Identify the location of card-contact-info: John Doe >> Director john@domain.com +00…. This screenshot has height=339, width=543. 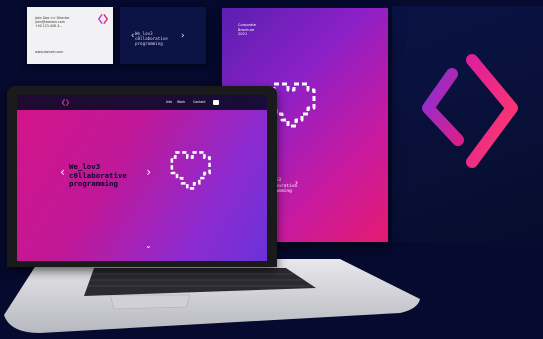
(52, 22).